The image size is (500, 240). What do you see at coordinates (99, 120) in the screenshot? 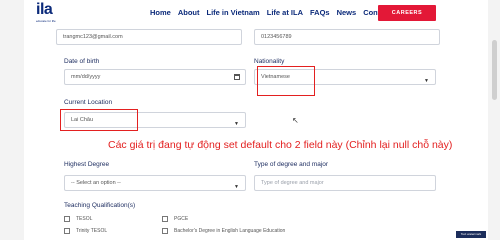
I see `highlight-location` at bounding box center [99, 120].